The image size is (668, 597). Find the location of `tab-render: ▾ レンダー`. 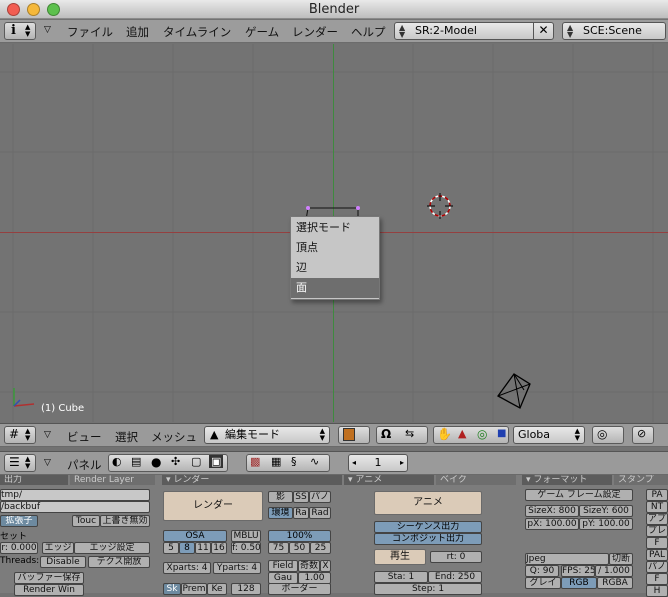

tab-render: ▾ レンダー is located at coordinates (252, 480).